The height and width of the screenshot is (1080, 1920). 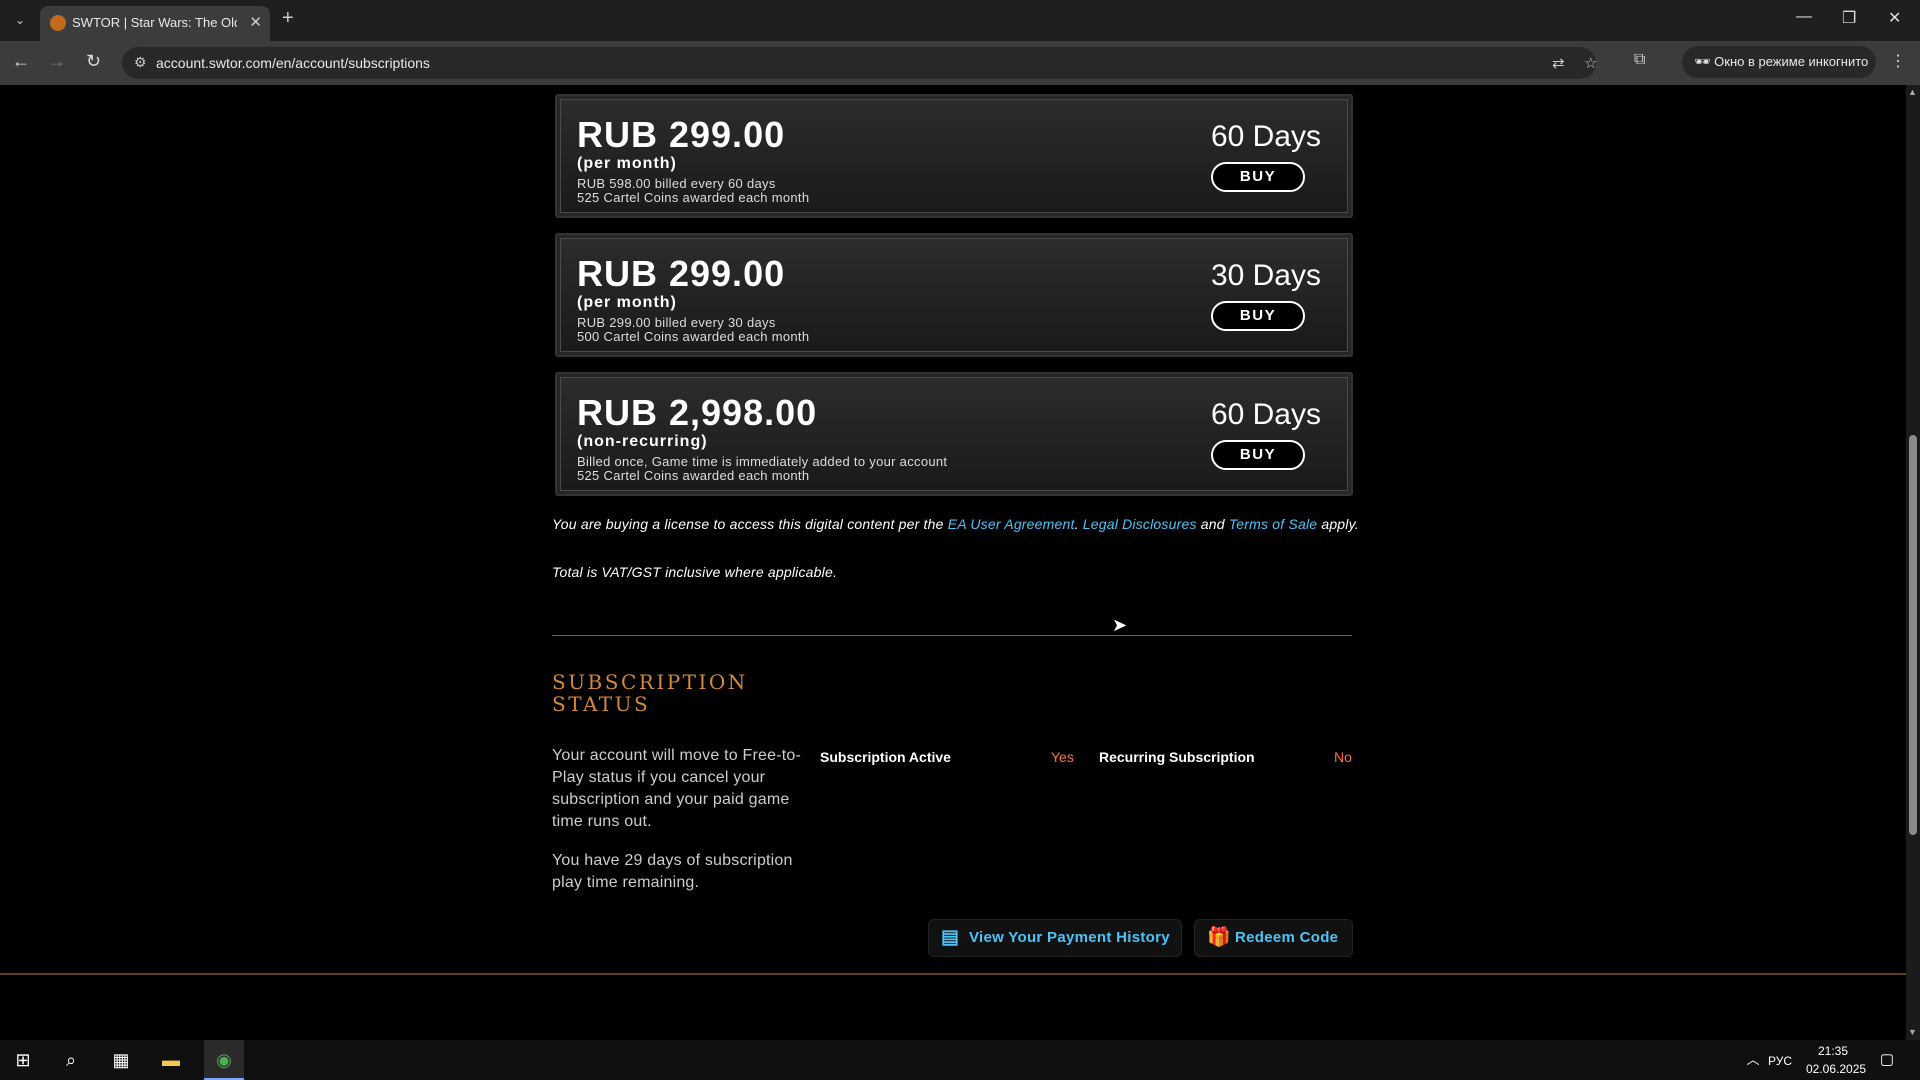 I want to click on subscription-active-value: Yes, so click(x=1062, y=757).